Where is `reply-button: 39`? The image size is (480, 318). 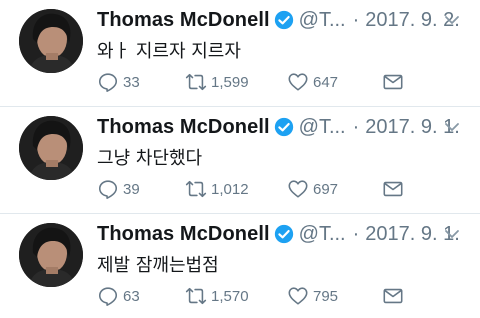 reply-button: 39 is located at coordinates (118, 189).